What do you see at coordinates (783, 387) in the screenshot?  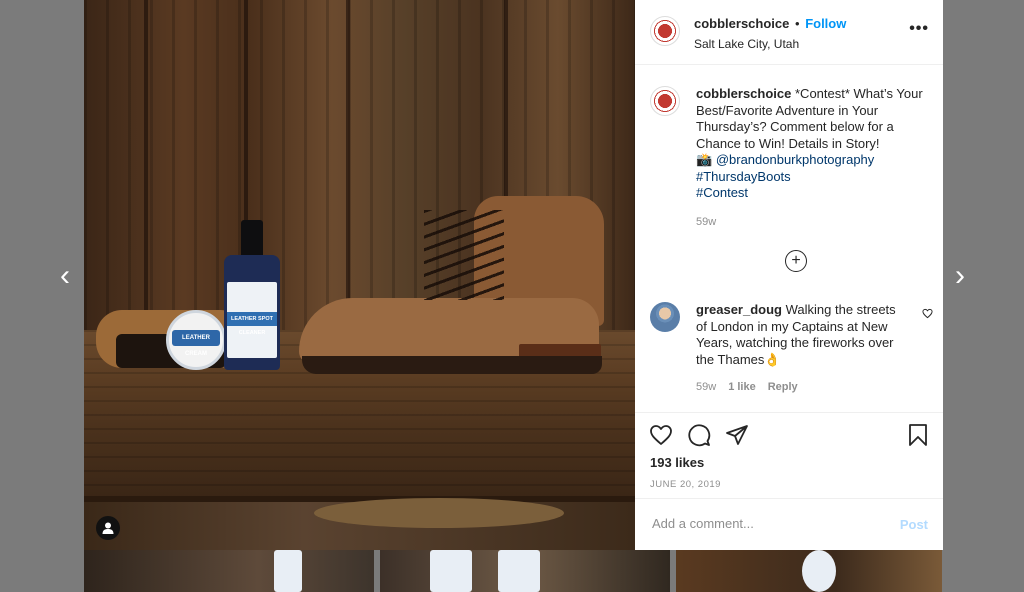 I see `reply-button: Reply` at bounding box center [783, 387].